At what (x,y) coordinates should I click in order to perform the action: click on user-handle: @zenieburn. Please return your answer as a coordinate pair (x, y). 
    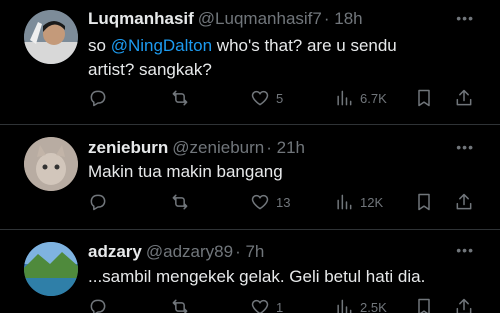
    Looking at the image, I should click on (218, 147).